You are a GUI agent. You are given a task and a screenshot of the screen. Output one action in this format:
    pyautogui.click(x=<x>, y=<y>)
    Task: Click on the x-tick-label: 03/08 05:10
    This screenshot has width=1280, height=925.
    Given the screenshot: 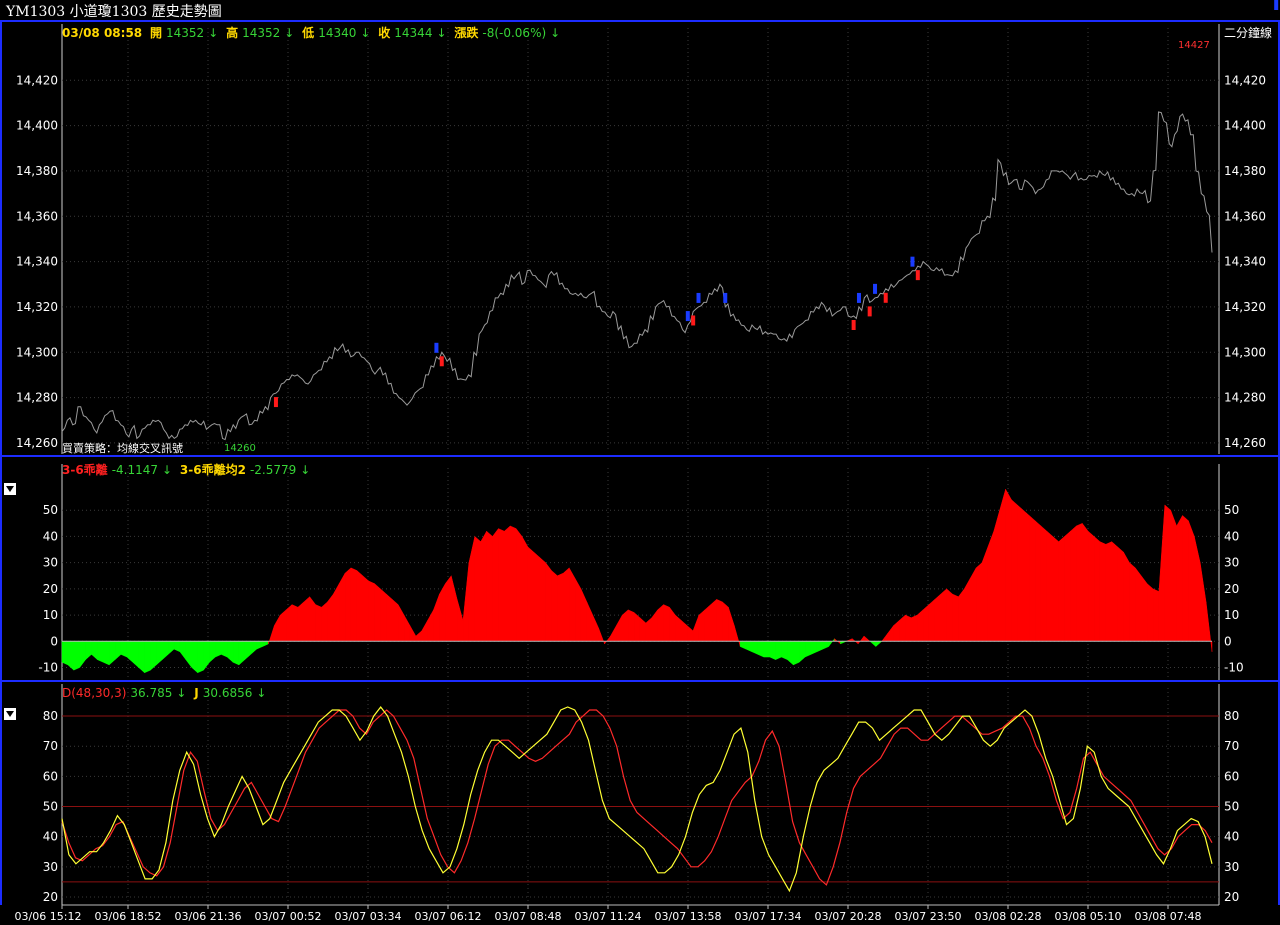 What is the action you would take?
    pyautogui.click(x=1088, y=916)
    